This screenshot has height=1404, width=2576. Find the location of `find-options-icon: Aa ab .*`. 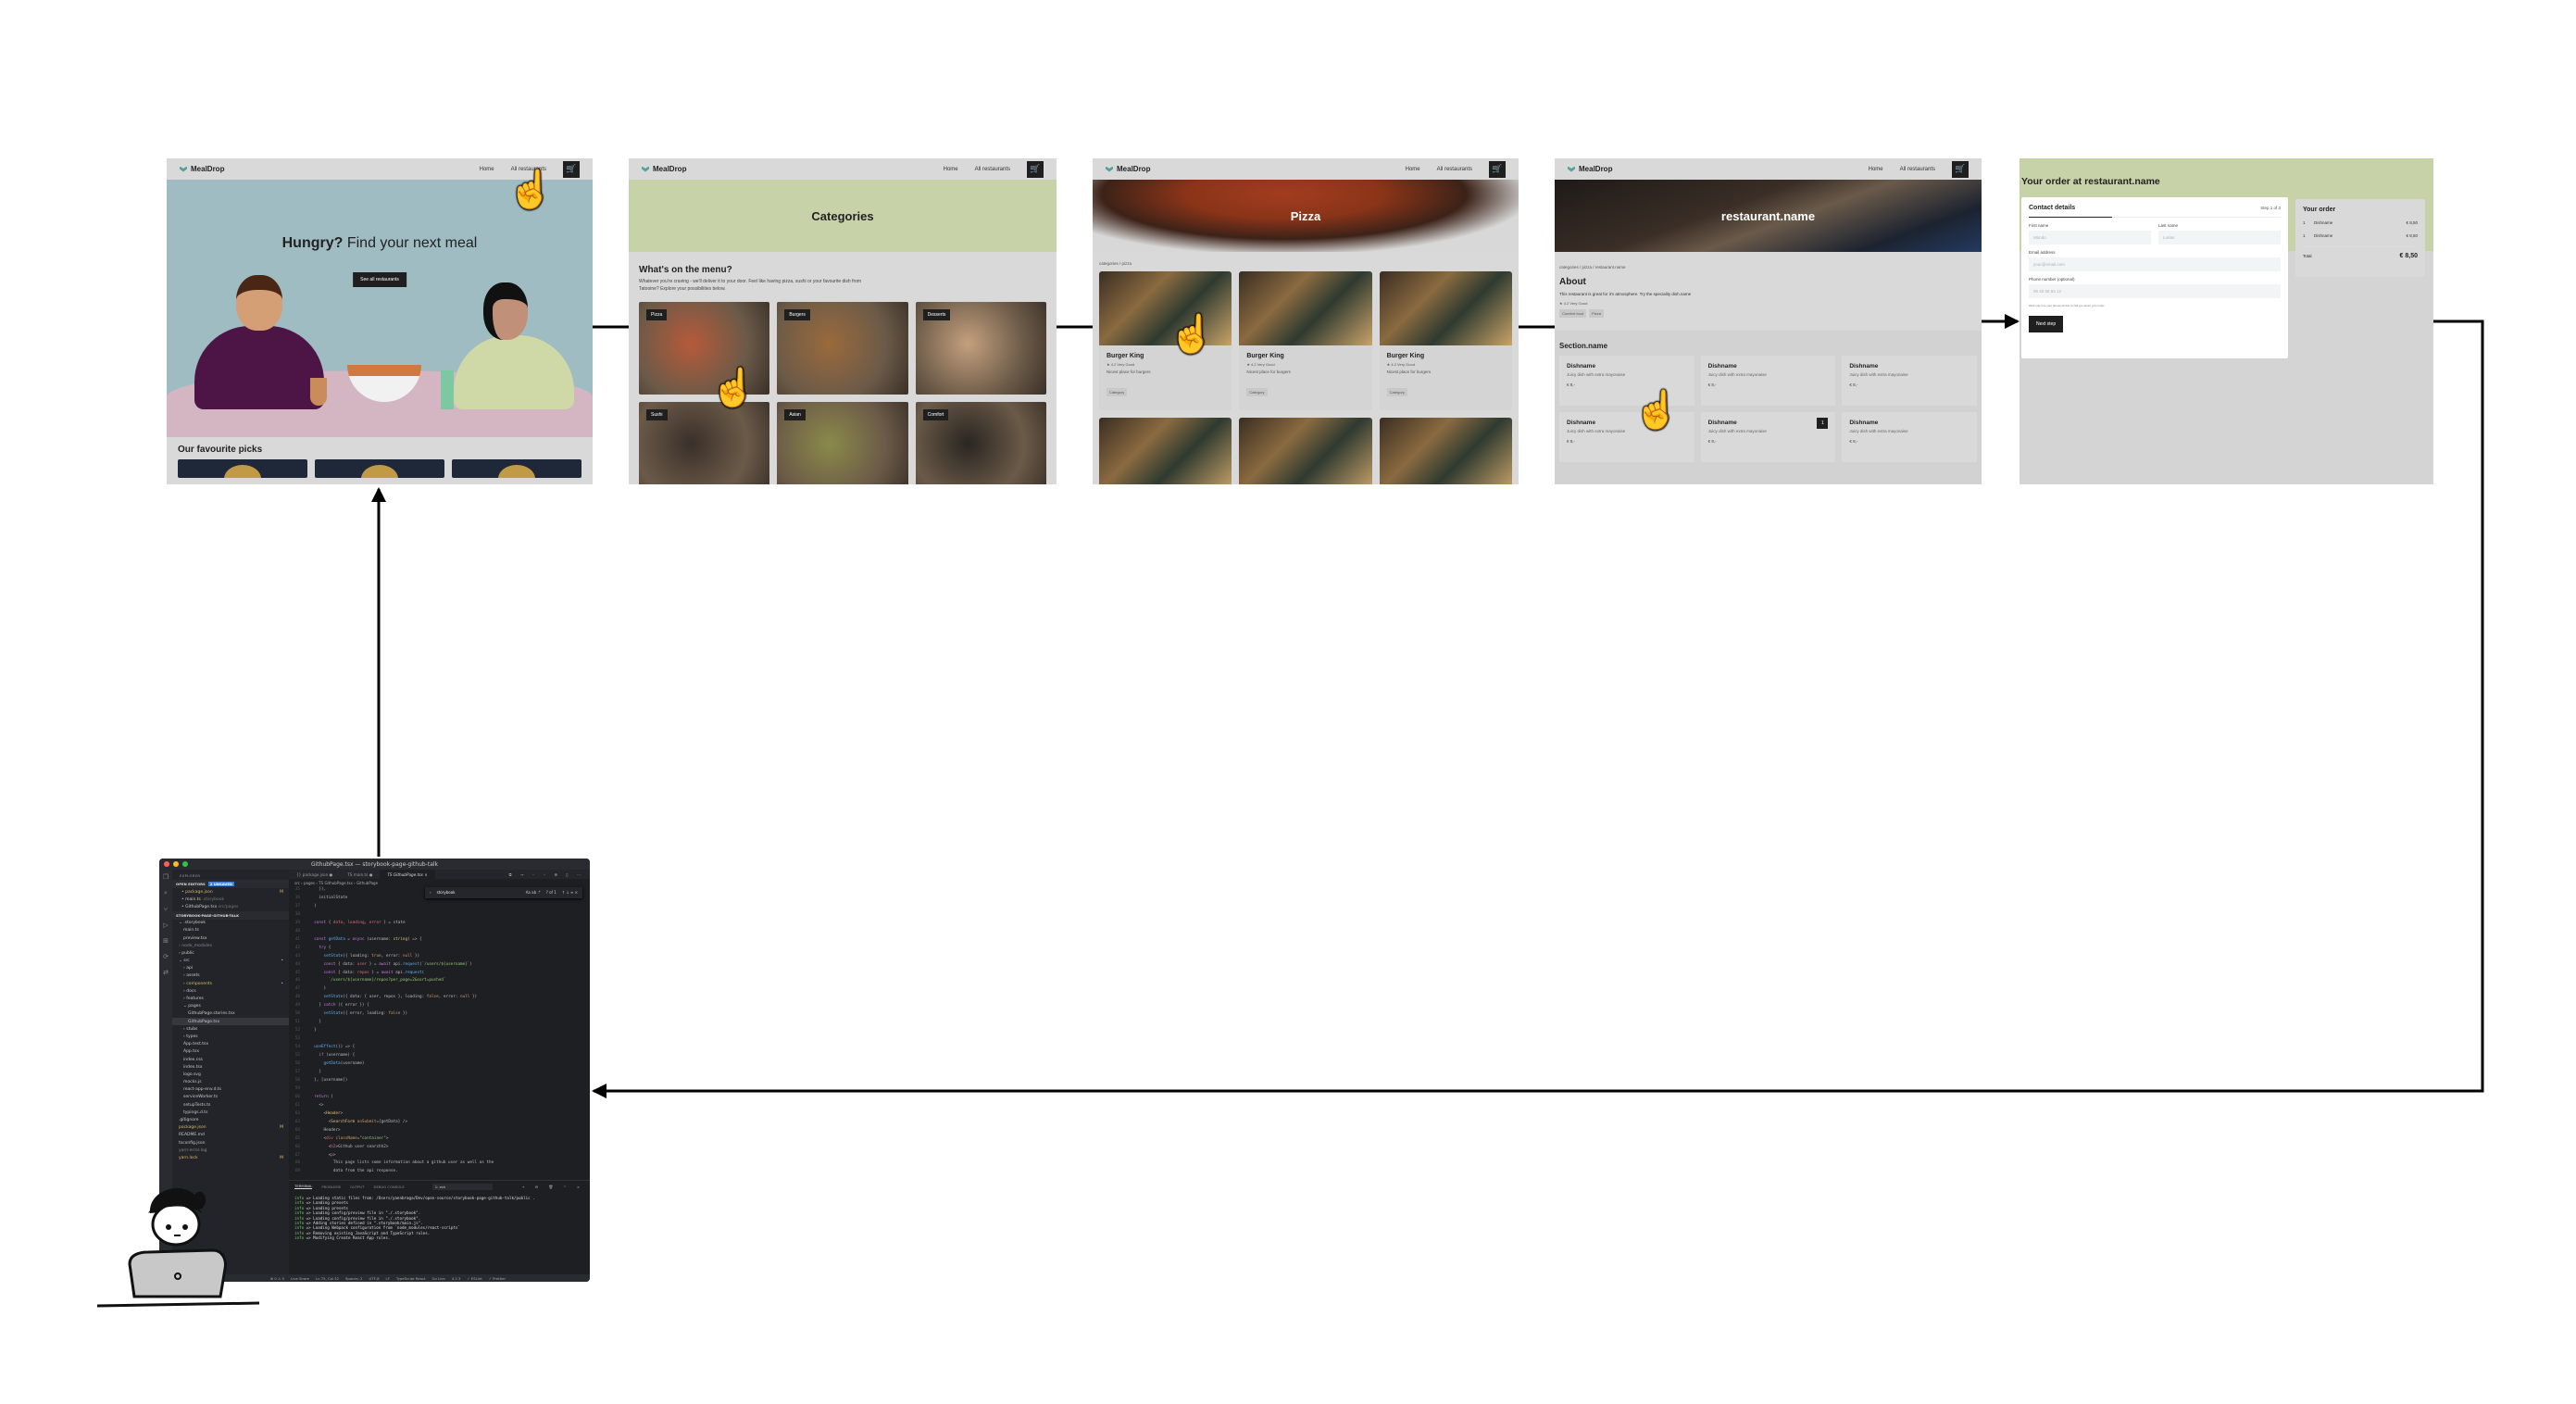

find-options-icon: Aa ab .* is located at coordinates (534, 893).